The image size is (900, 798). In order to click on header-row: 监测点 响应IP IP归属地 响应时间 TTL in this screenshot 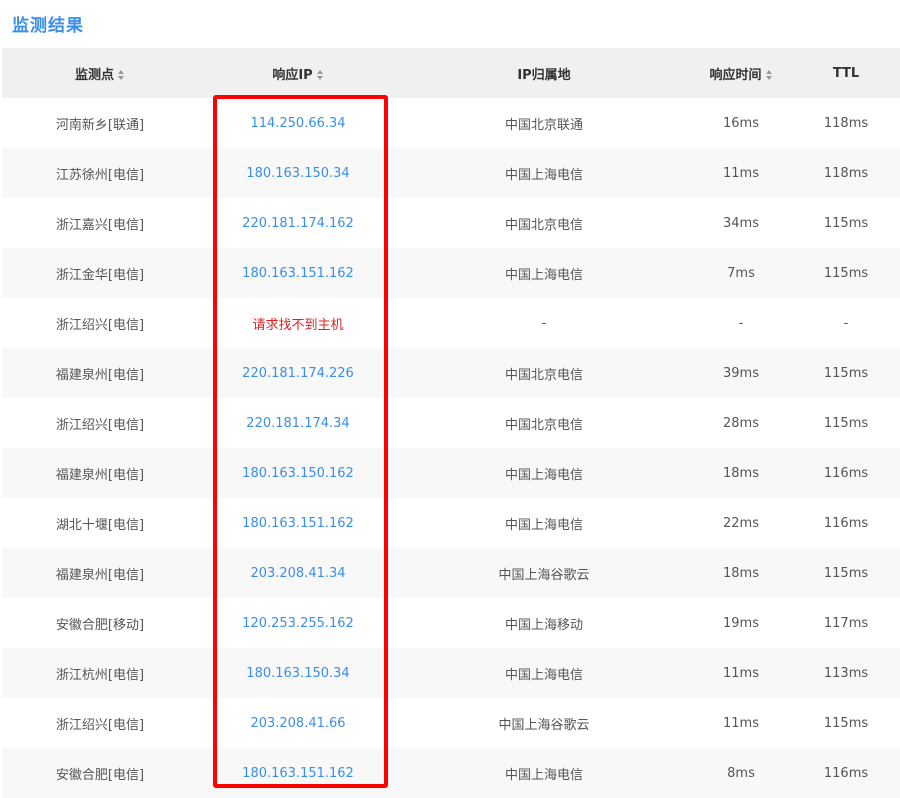, I will do `click(451, 73)`.